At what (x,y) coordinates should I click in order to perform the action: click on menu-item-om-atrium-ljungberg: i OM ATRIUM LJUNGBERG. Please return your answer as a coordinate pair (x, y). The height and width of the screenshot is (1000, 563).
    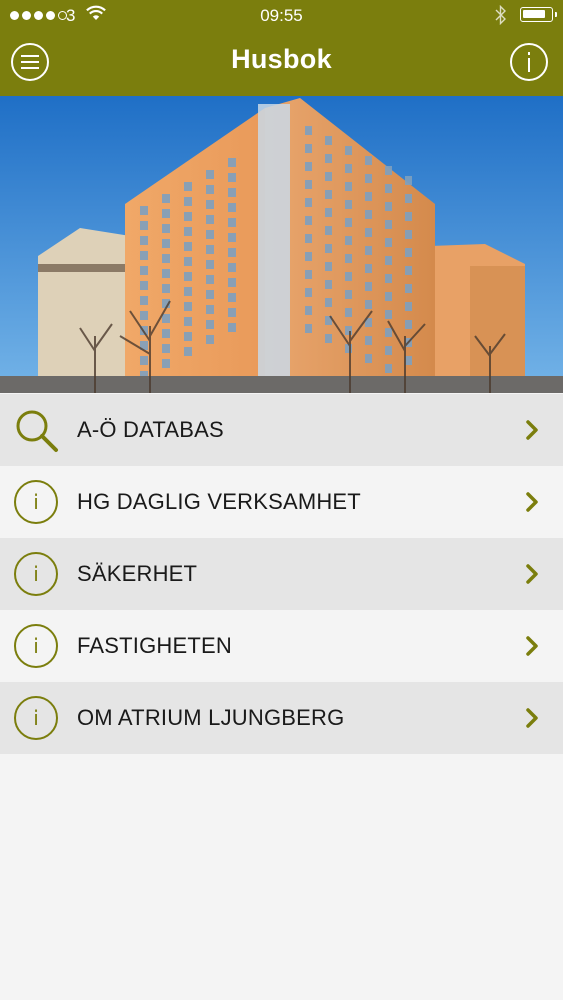
    Looking at the image, I should click on (281, 718).